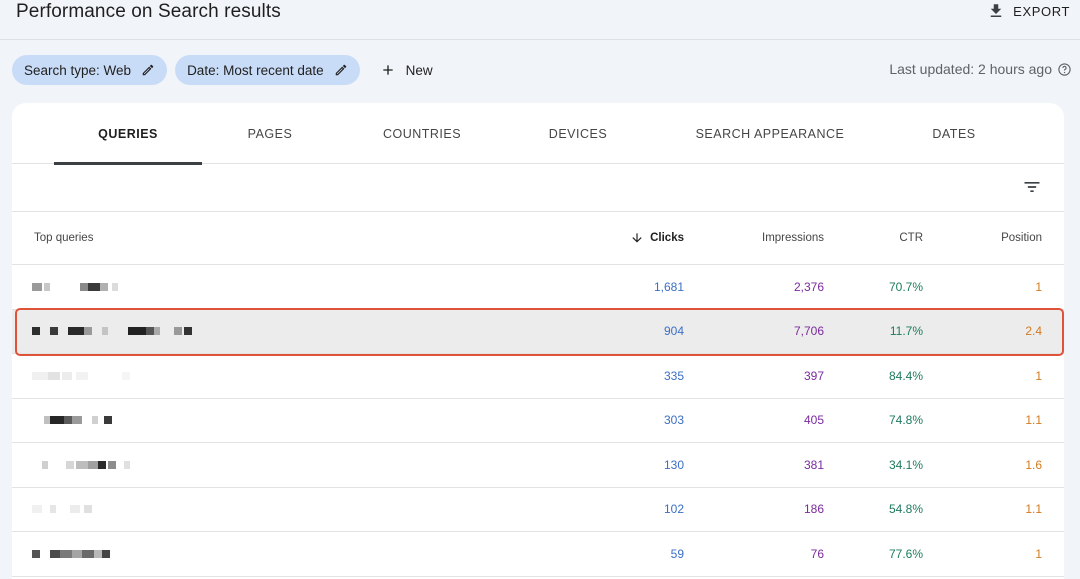  I want to click on cell-impressions: 381, so click(813, 464).